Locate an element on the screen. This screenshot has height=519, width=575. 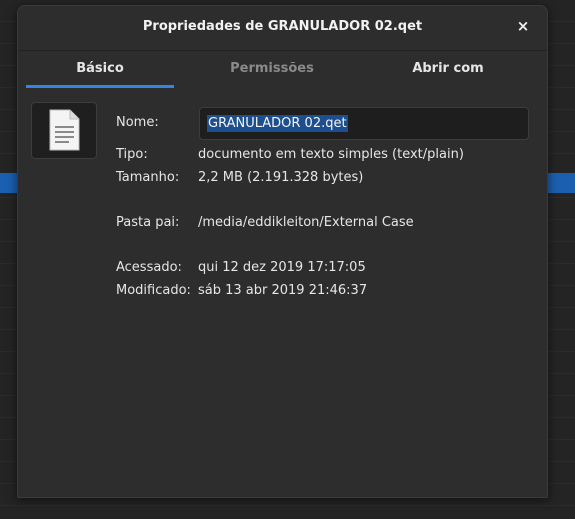
modificado-value: sáb 13 abr 2019 21:46:37 is located at coordinates (283, 290).